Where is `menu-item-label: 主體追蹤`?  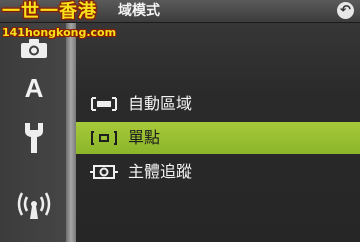 menu-item-label: 主體追蹤 is located at coordinates (160, 171).